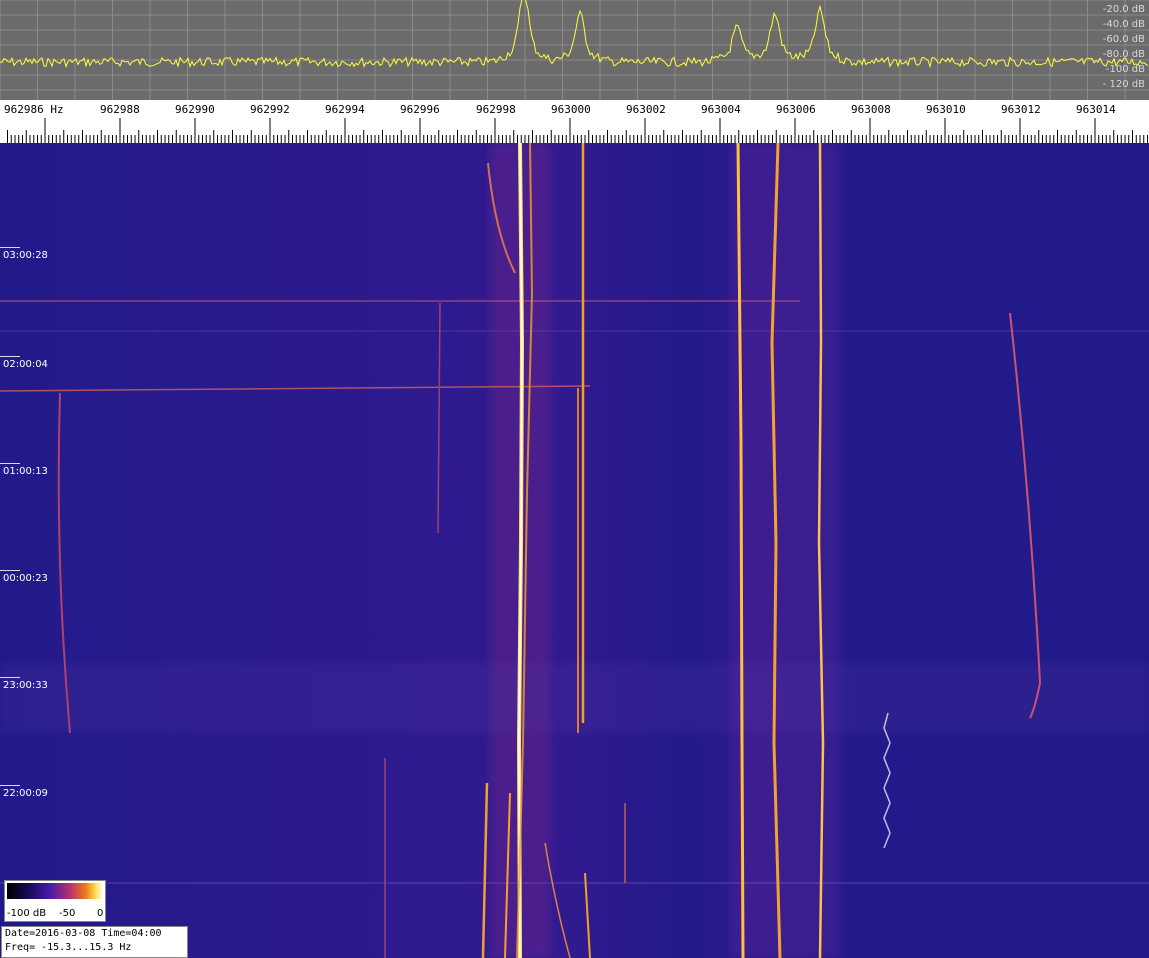 This screenshot has height=958, width=1149. Describe the element at coordinates (871, 109) in the screenshot. I see `freq-label: 963008` at that location.